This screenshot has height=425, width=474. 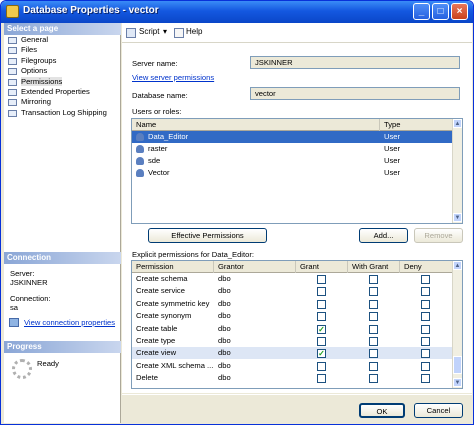 What do you see at coordinates (293, 279) in the screenshot?
I see `table-row: Create schema dbo` at bounding box center [293, 279].